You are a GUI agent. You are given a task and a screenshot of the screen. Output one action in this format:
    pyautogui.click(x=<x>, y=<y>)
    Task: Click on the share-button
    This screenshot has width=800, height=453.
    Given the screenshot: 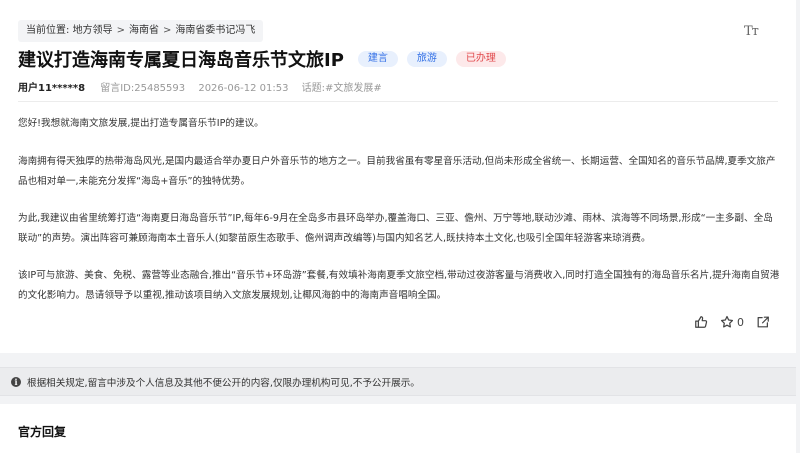 What is the action you would take?
    pyautogui.click(x=763, y=322)
    